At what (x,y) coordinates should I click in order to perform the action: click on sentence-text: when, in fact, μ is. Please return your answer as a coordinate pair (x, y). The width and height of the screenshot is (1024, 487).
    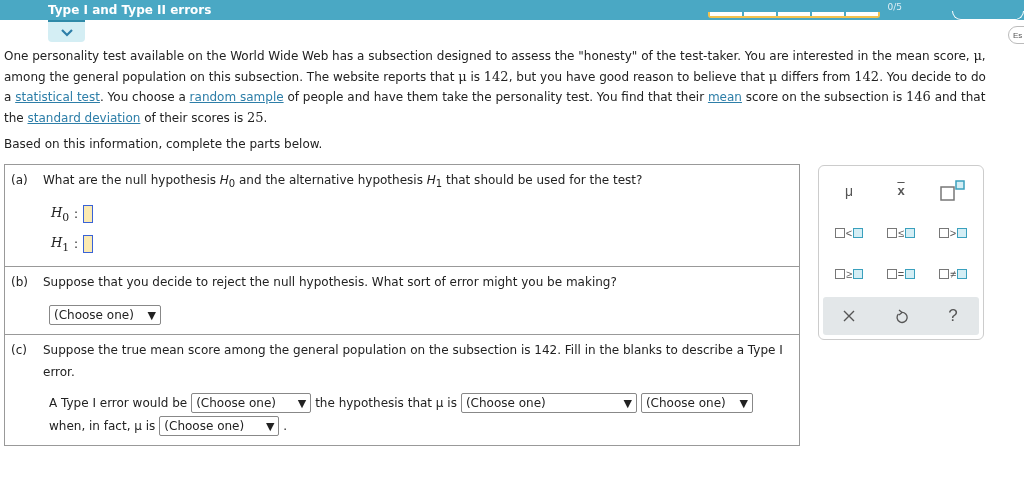
    Looking at the image, I should click on (102, 426).